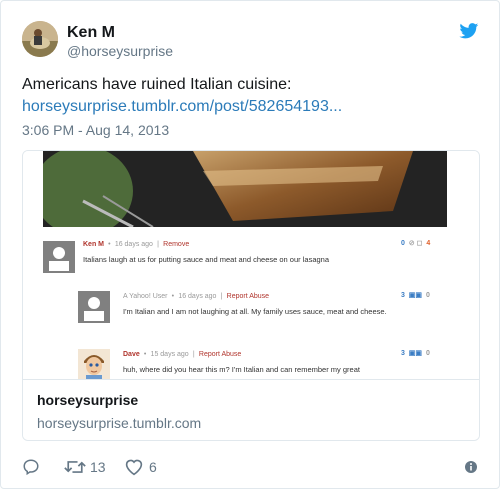 This screenshot has height=489, width=500. Describe the element at coordinates (428, 243) in the screenshot. I see `vote-down-count: 4` at that location.